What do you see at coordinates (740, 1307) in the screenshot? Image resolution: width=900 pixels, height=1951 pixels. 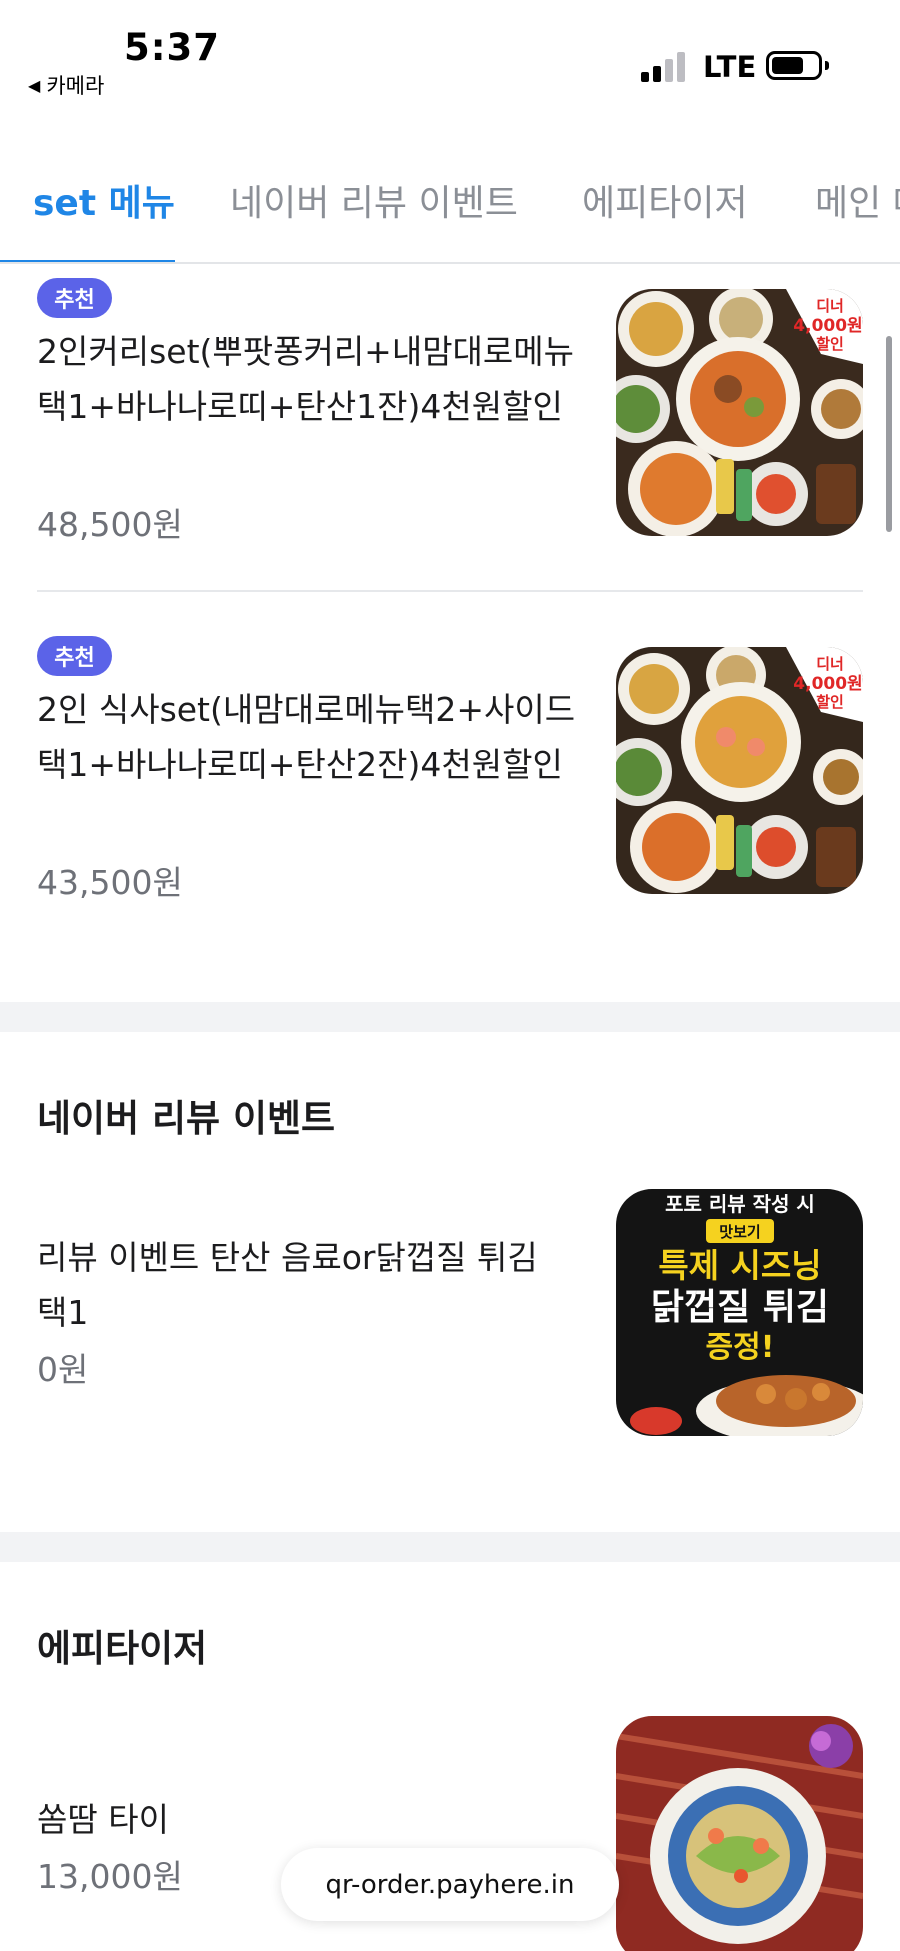 I see `promo-text-line: 닭껍질 튀김` at bounding box center [740, 1307].